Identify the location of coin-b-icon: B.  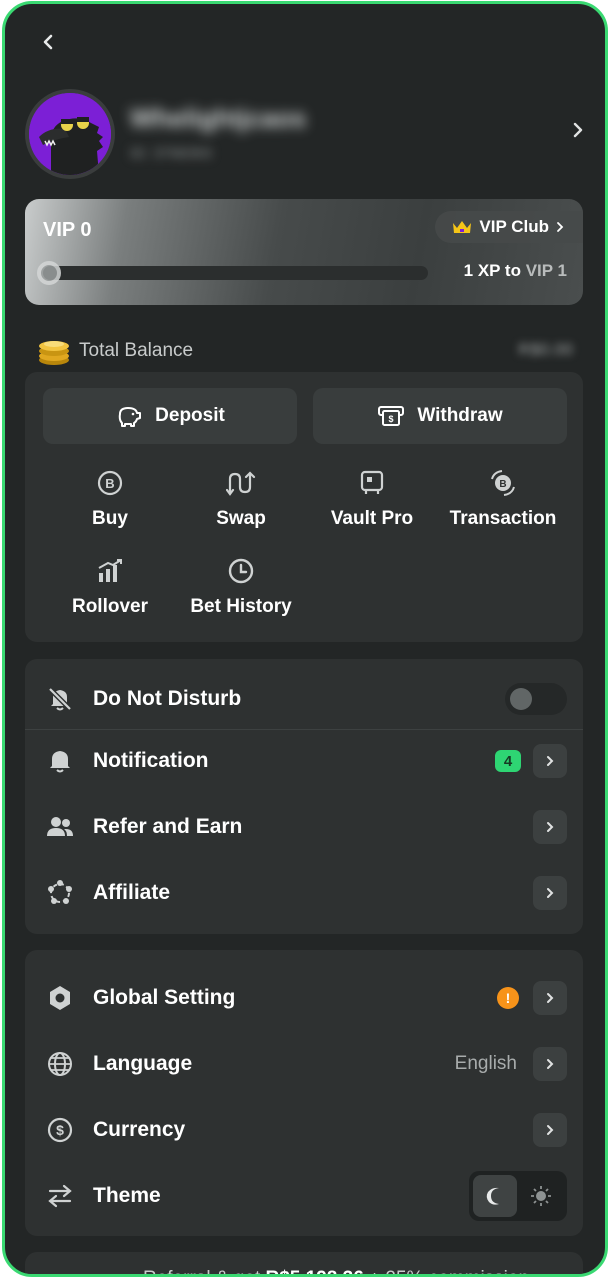
(110, 483).